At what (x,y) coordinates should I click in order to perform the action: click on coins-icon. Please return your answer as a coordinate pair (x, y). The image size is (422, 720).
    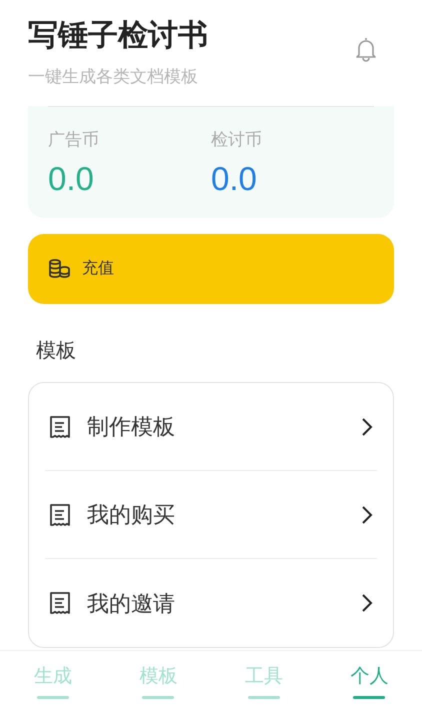
    Looking at the image, I should click on (59, 269).